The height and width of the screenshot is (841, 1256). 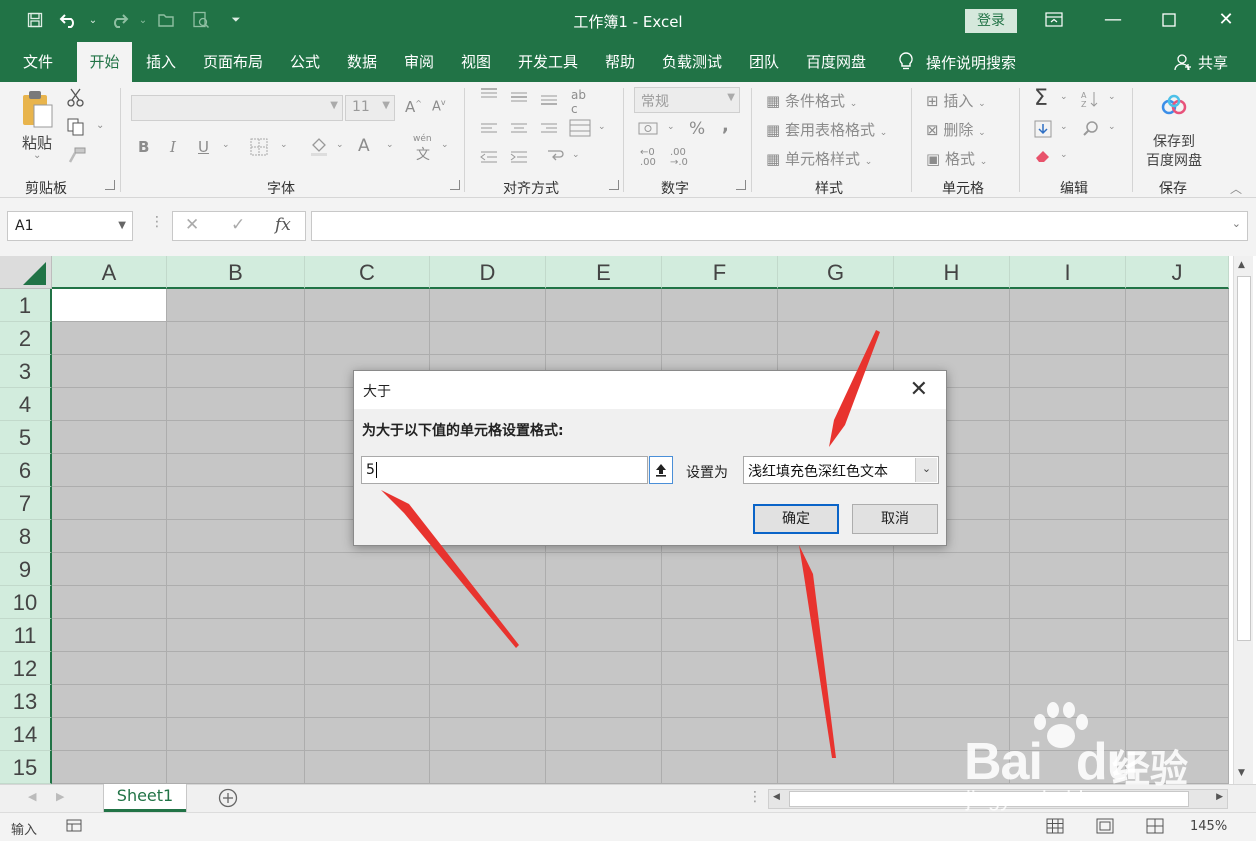 I want to click on fill-down-icon, so click(x=1043, y=131).